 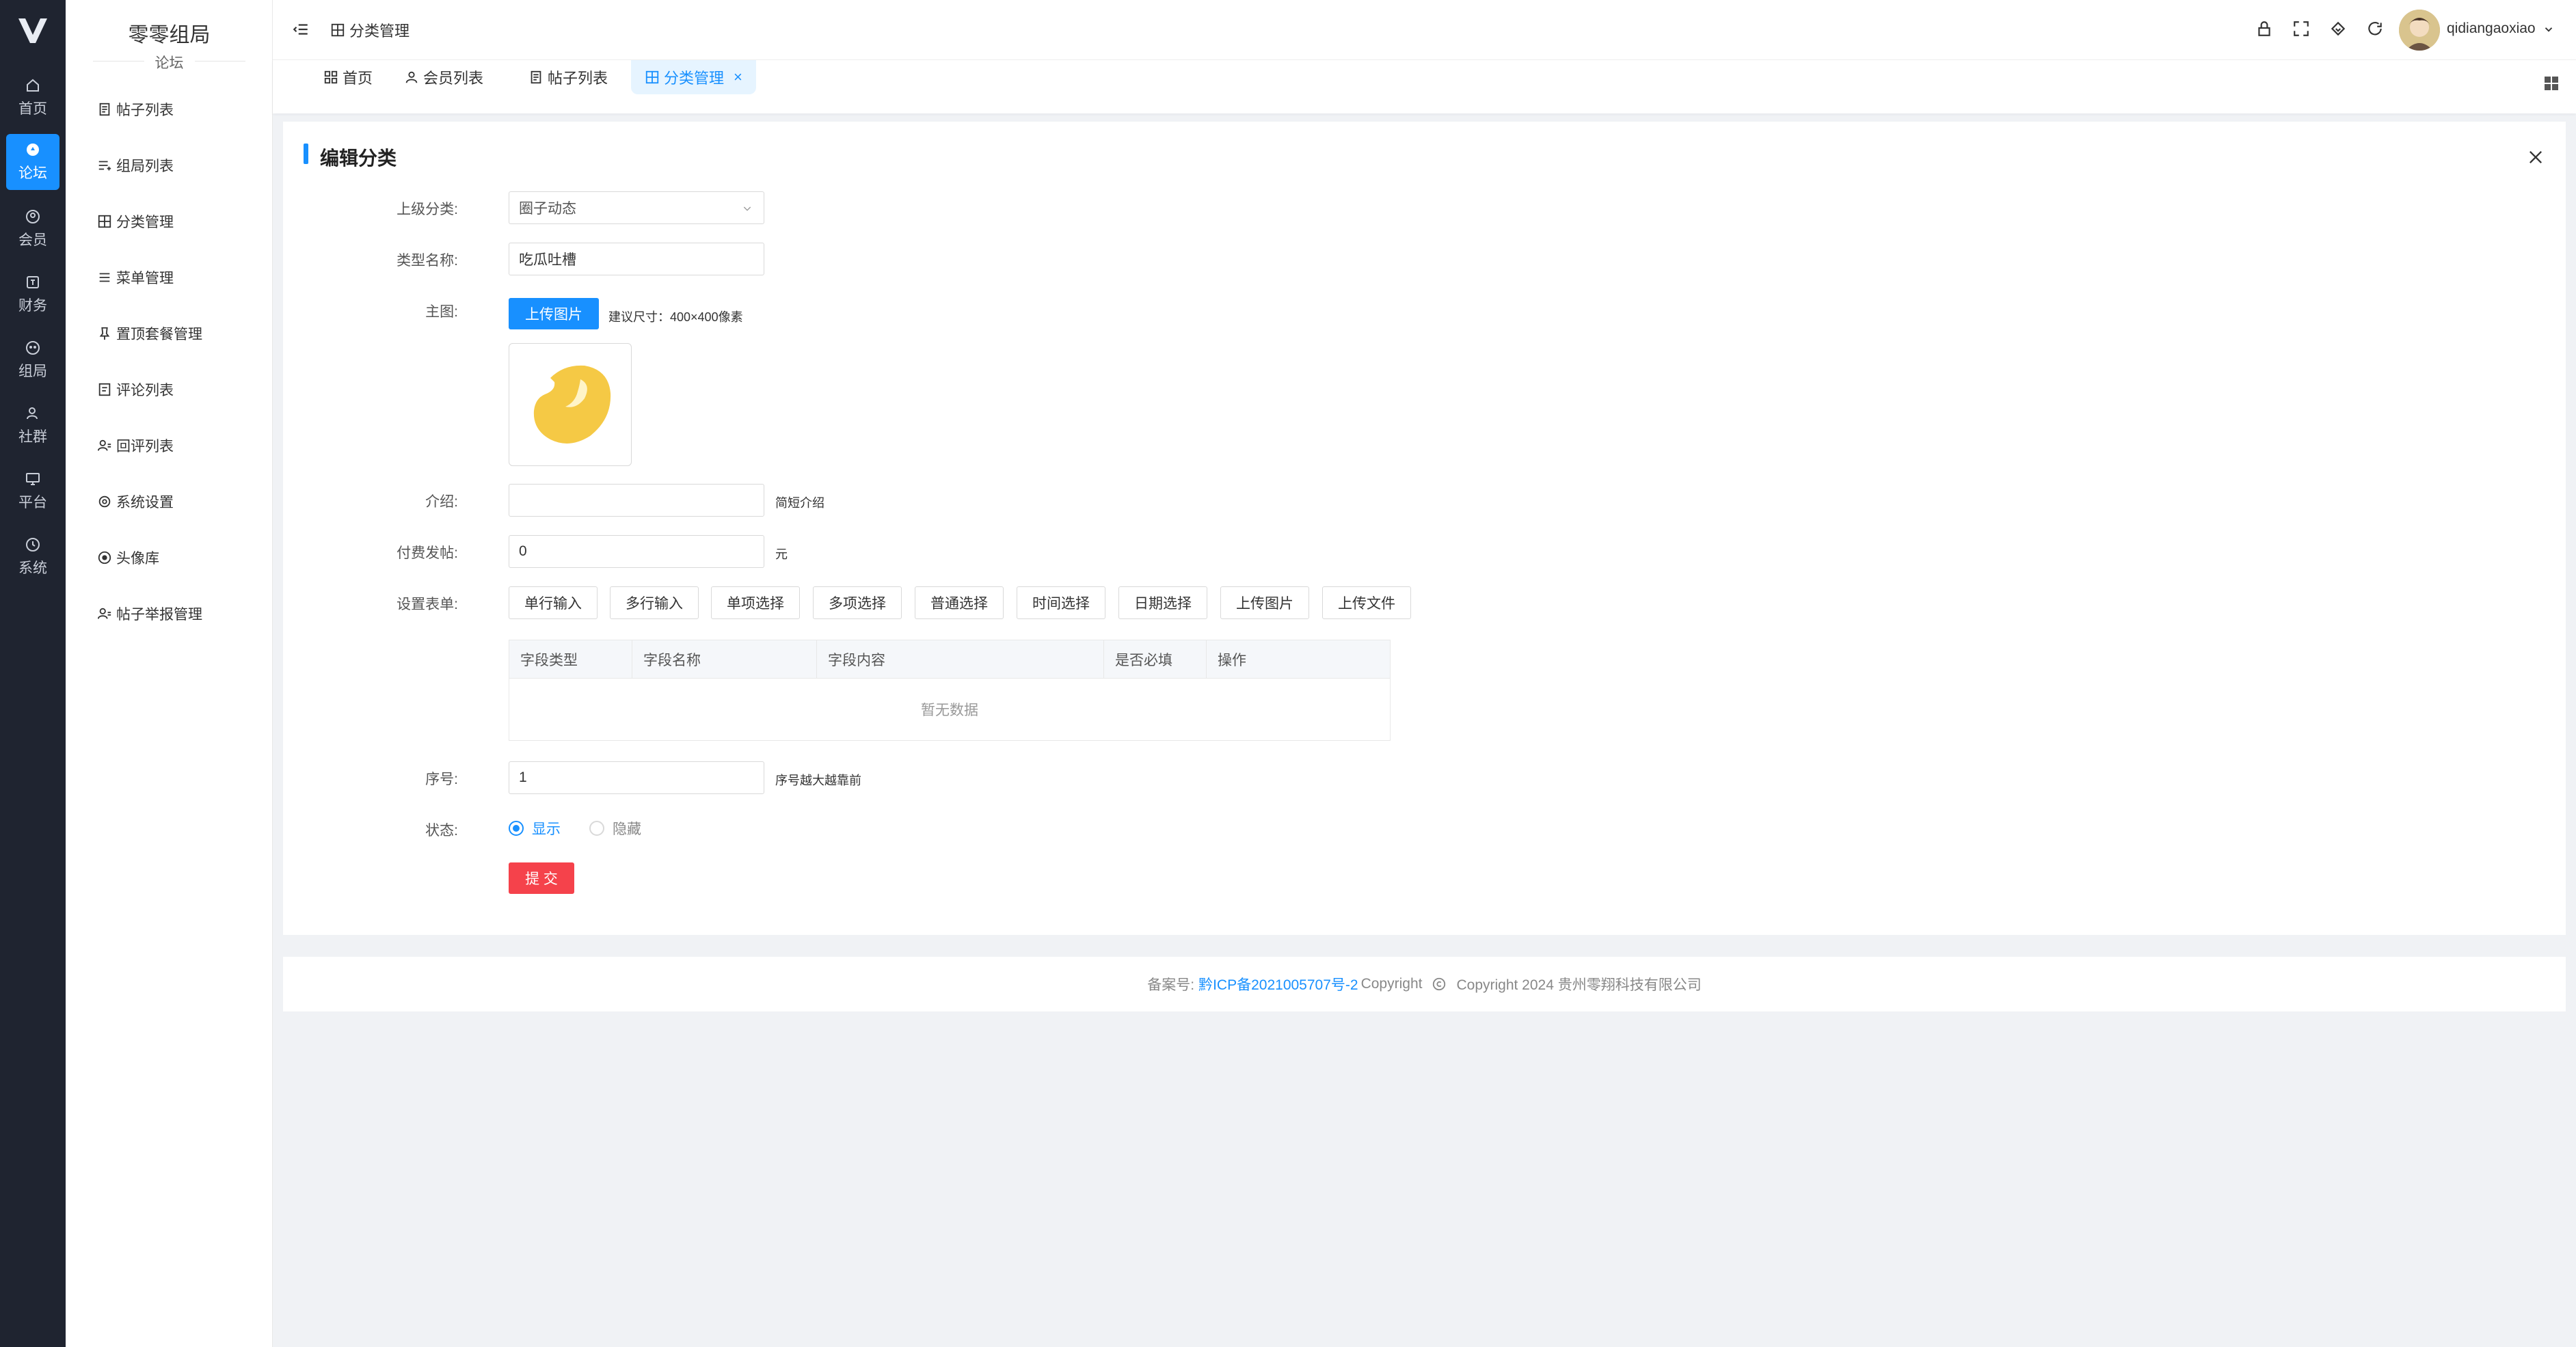 What do you see at coordinates (1162, 602) in the screenshot?
I see `add-date-select-button: 日期选择` at bounding box center [1162, 602].